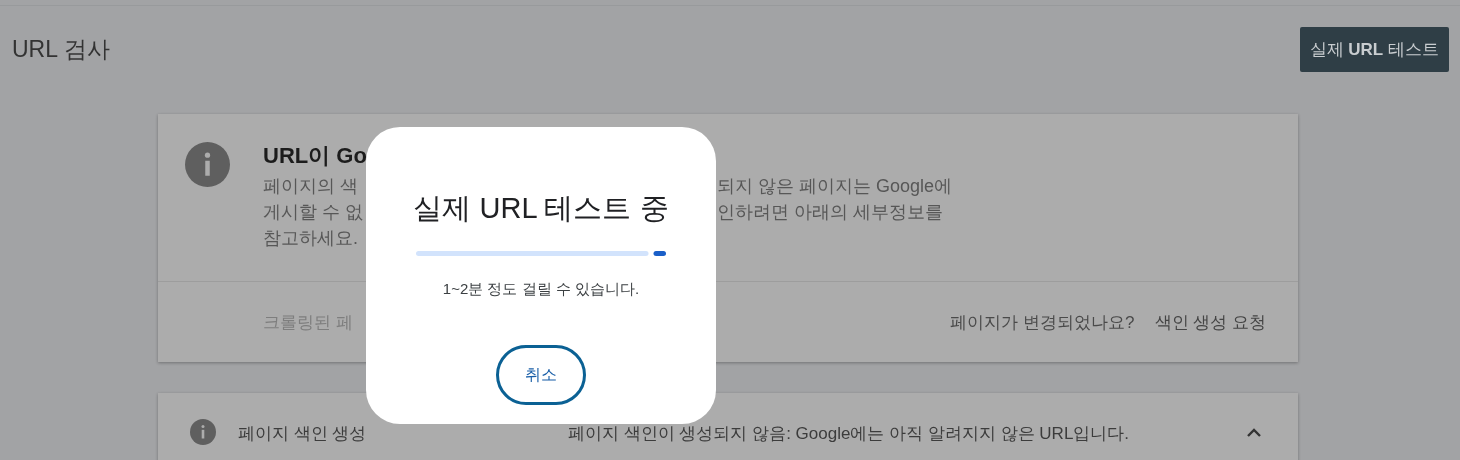 This screenshot has width=1460, height=460. What do you see at coordinates (314, 156) in the screenshot?
I see `status-title: URL이 Go` at bounding box center [314, 156].